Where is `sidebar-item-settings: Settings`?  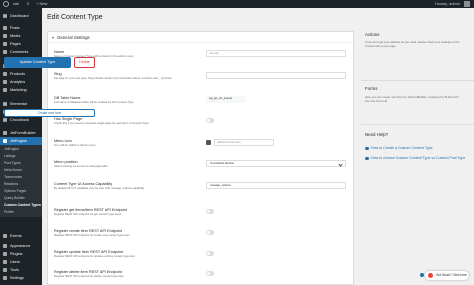
sidebar-item-settings: Settings is located at coordinates (21, 278).